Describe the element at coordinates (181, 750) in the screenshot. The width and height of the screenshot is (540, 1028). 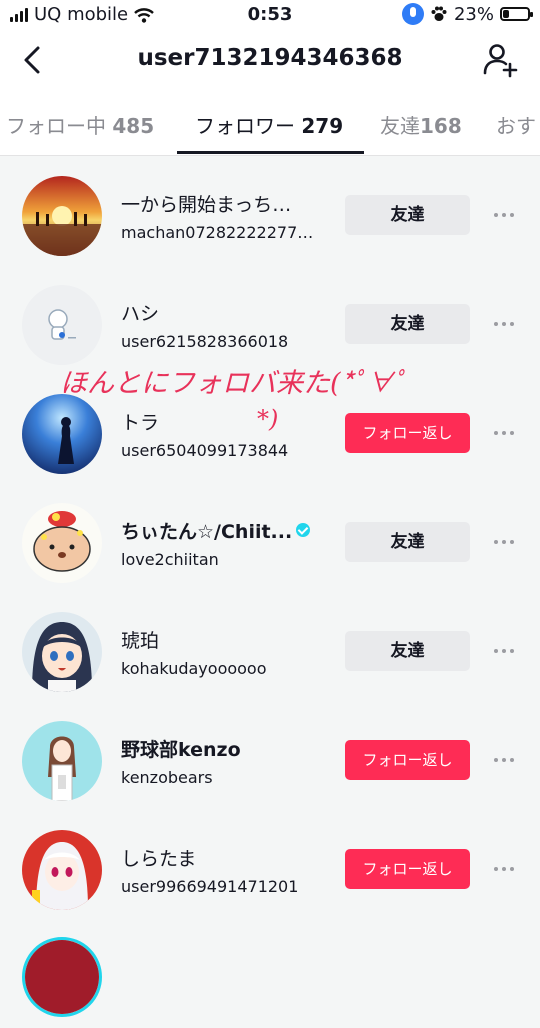
I see `follower-name: 野球部kenzo` at that location.